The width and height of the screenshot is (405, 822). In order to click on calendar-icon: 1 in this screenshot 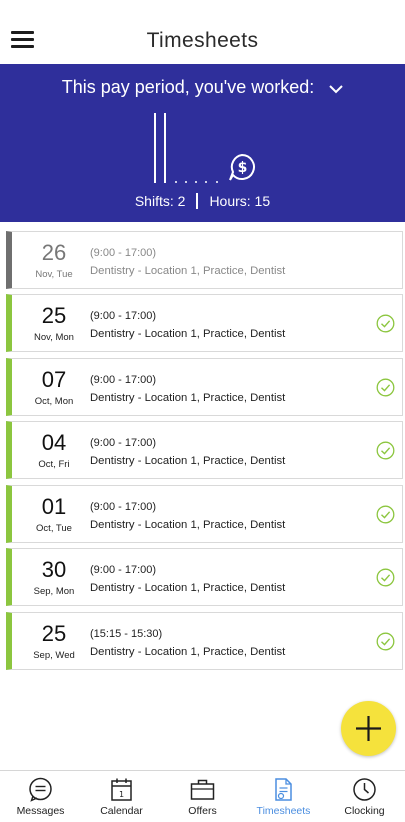, I will do `click(121, 789)`.